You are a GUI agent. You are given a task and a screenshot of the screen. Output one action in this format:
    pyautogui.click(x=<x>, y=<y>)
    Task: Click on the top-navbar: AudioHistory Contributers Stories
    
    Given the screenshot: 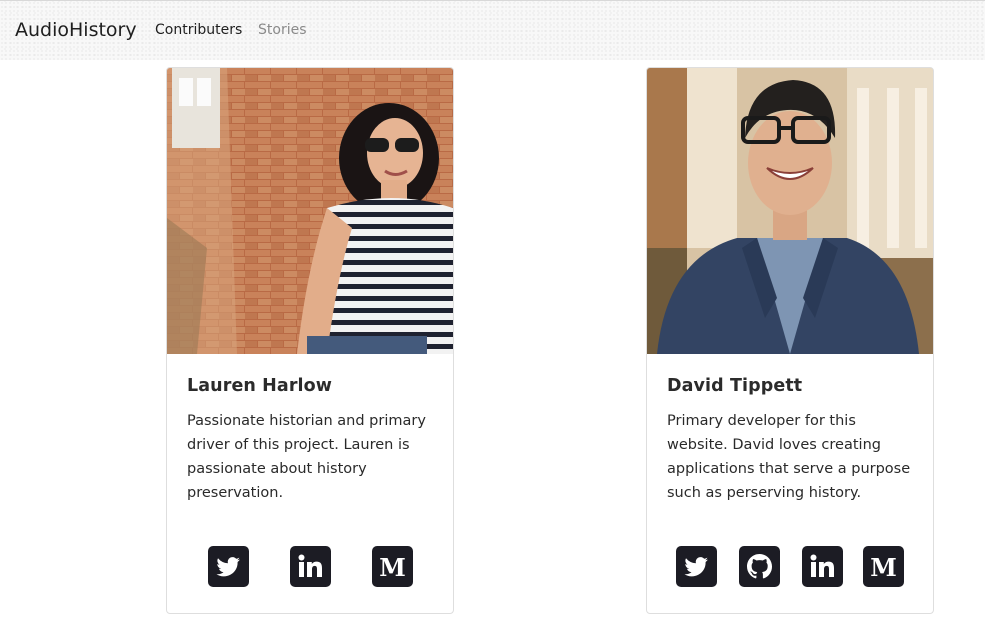 What is the action you would take?
    pyautogui.click(x=492, y=30)
    